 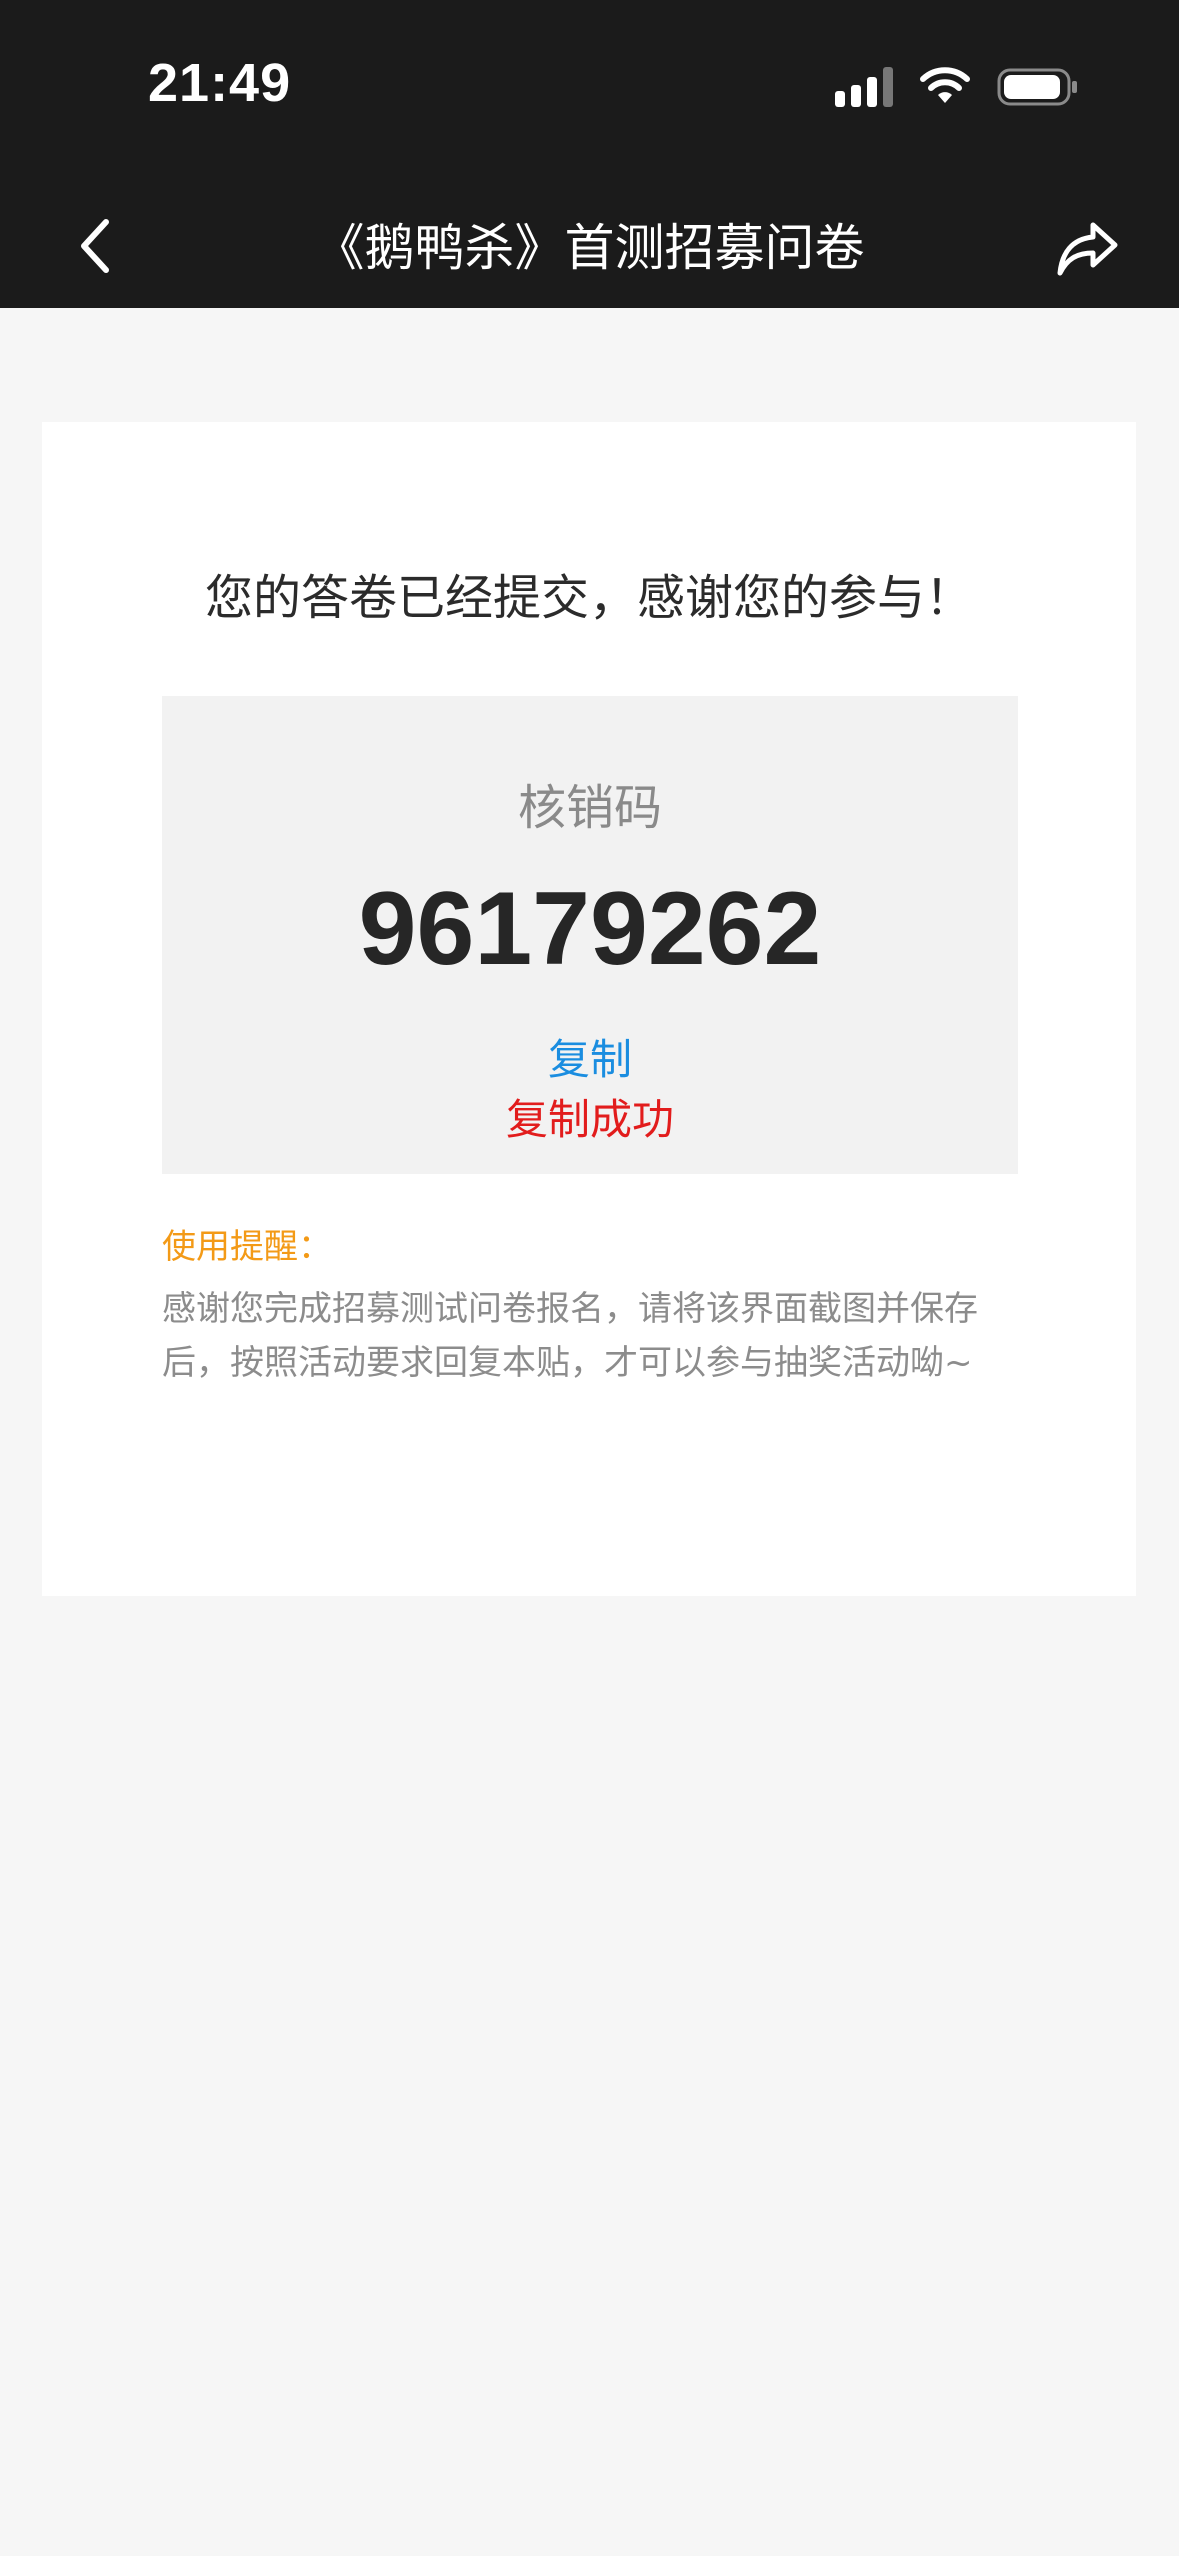 I want to click on usage-tip-title: 使用提醒：, so click(x=247, y=1247).